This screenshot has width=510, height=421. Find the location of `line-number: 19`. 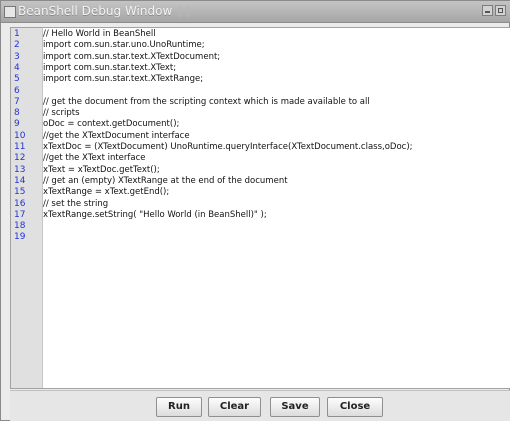

line-number: 19 is located at coordinates (20, 237).